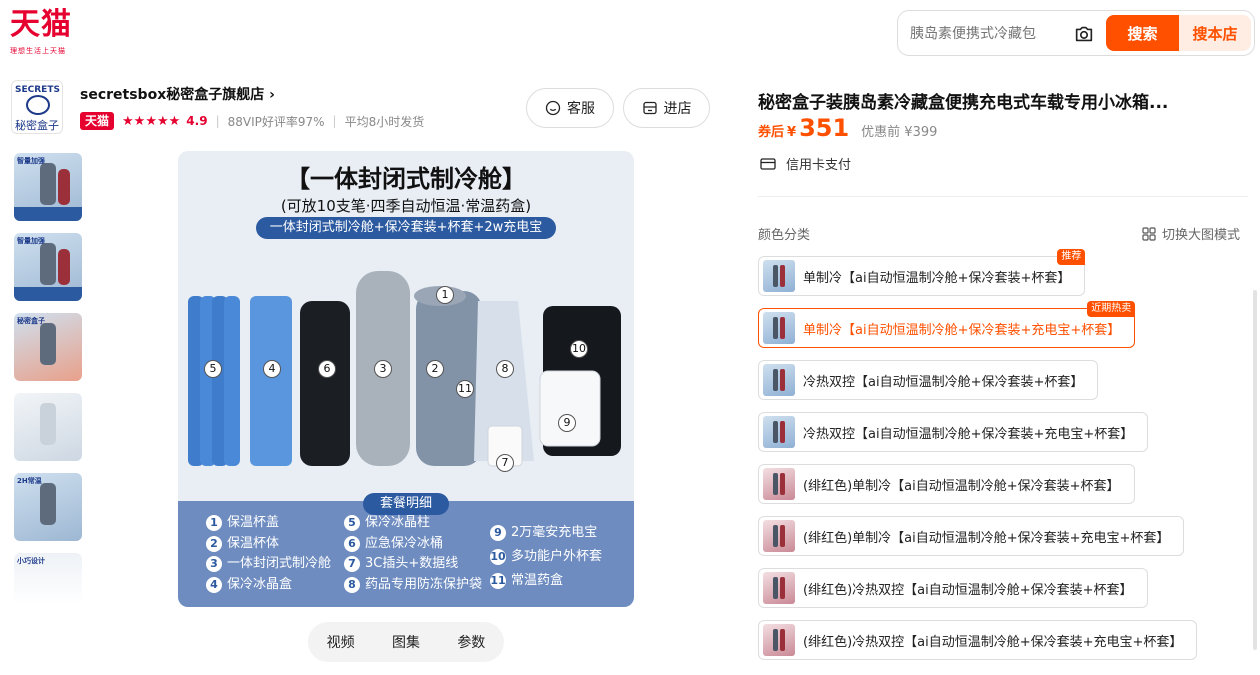  I want to click on search-input, so click(990, 34).